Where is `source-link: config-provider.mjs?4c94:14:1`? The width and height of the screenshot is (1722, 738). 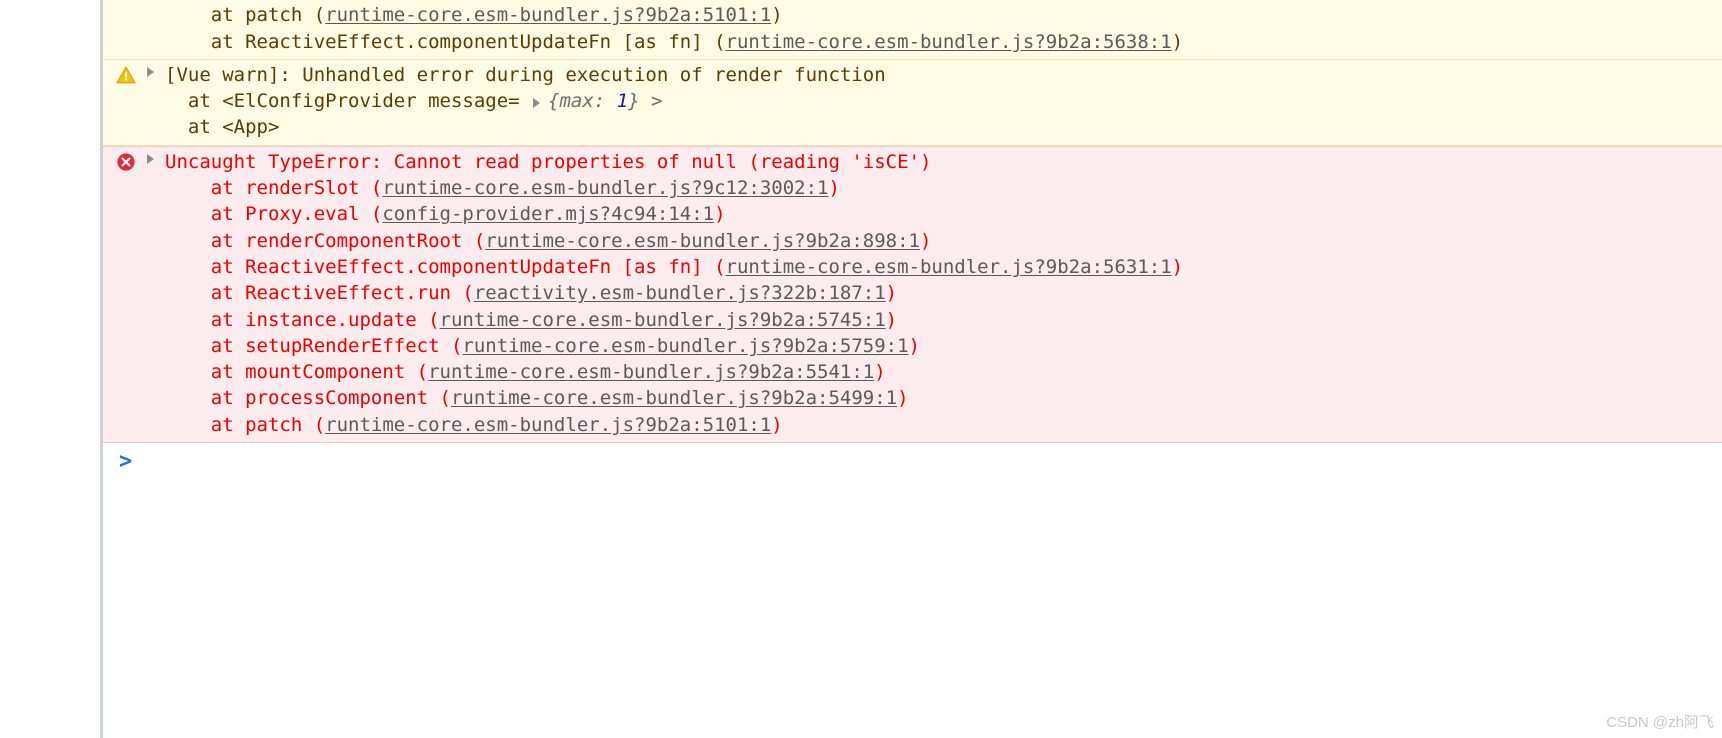
source-link: config-provider.mjs?4c94:14:1 is located at coordinates (548, 214).